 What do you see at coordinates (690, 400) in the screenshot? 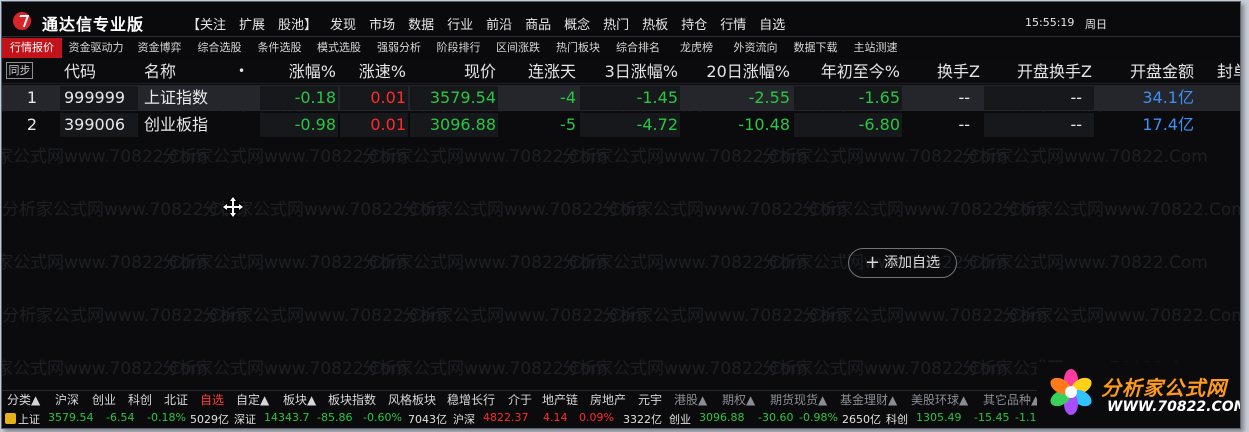
I see `btab-hk: 港股▲` at bounding box center [690, 400].